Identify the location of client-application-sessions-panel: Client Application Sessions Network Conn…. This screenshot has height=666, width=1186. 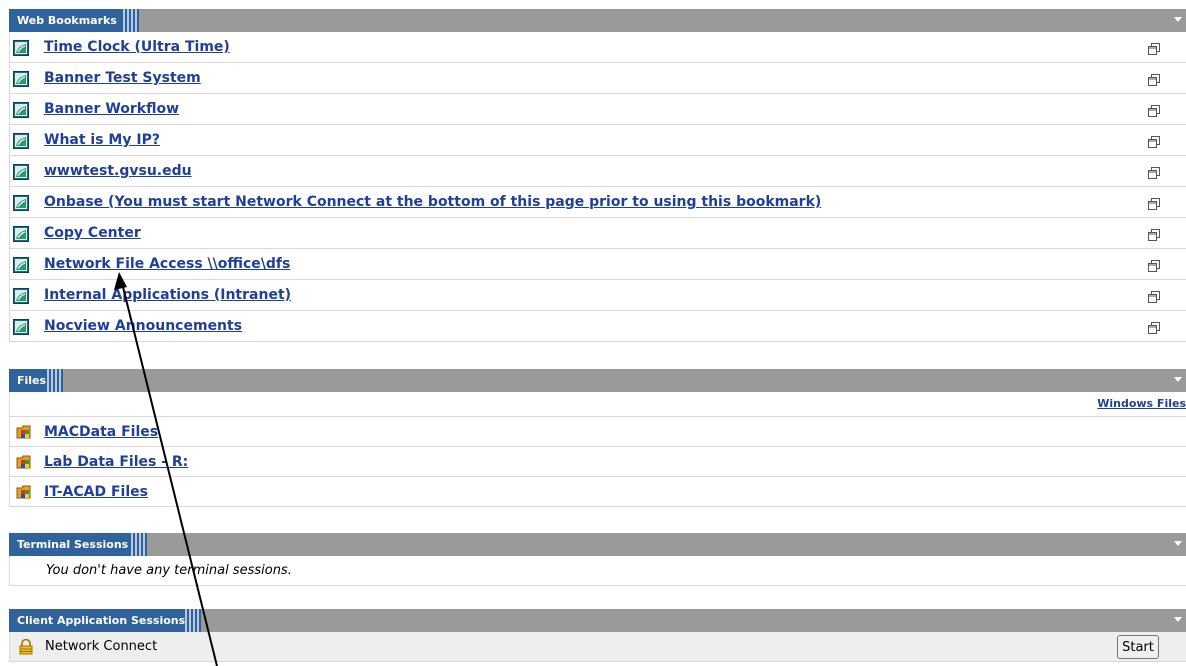
(597, 635).